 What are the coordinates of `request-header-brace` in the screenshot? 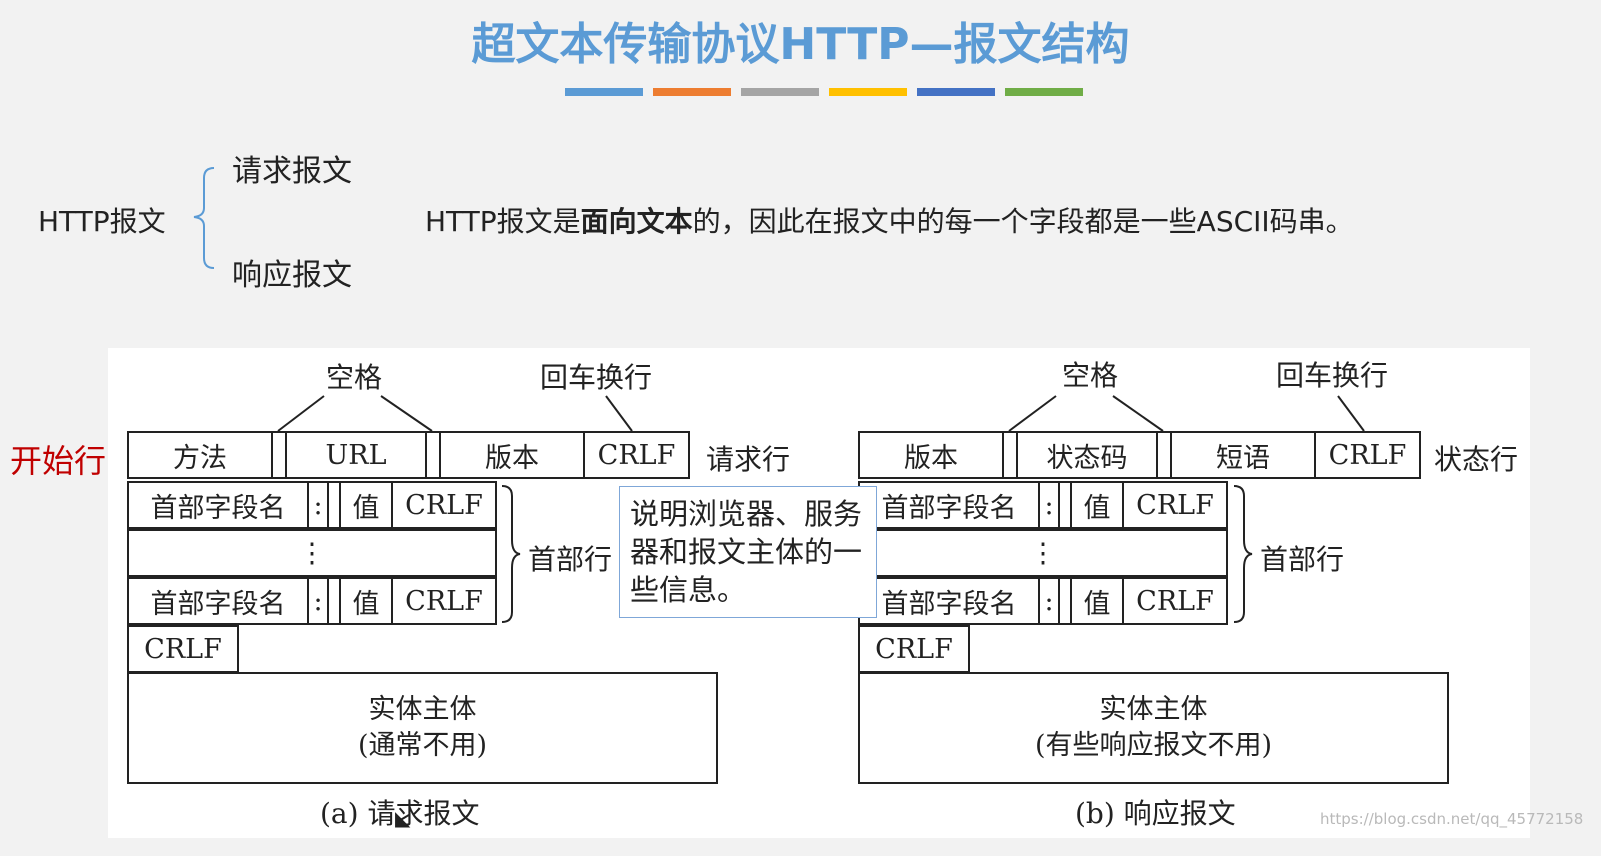 It's located at (511, 554).